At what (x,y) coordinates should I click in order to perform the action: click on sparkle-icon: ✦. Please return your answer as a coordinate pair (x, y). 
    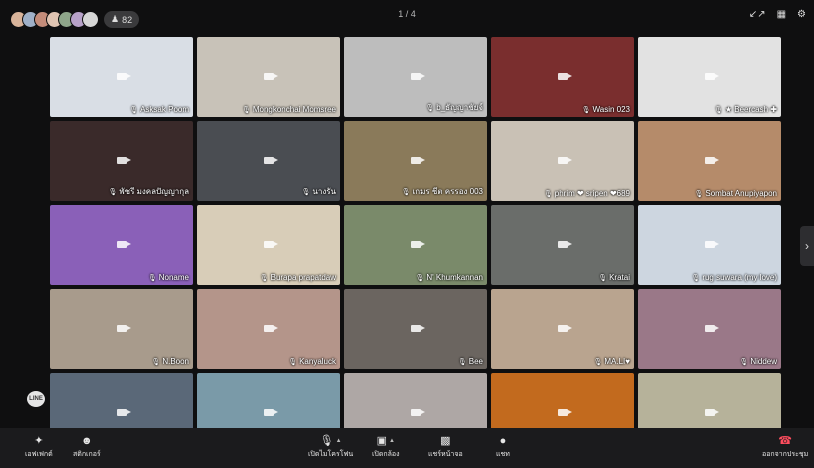
    Looking at the image, I should click on (39, 441).